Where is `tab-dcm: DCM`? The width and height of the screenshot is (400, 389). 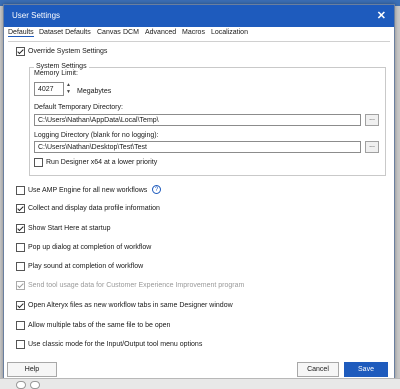
tab-dcm: DCM is located at coordinates (131, 32).